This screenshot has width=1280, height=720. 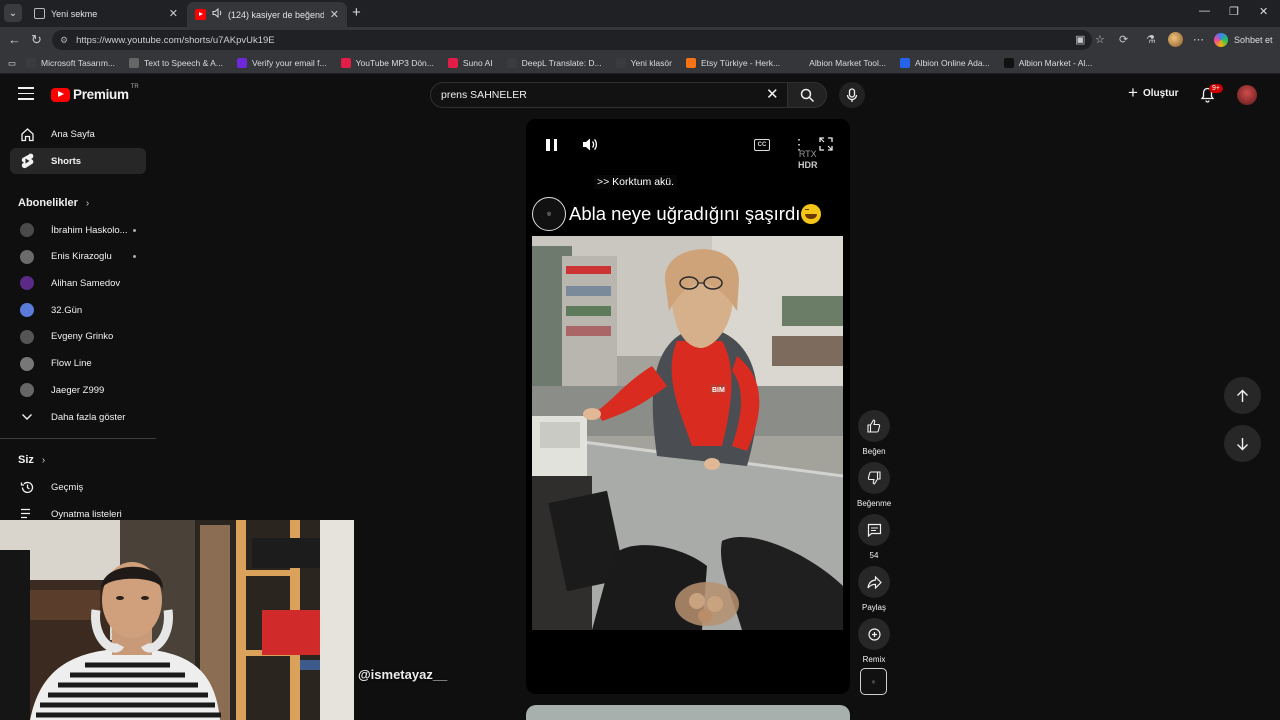 What do you see at coordinates (677, 214) in the screenshot?
I see `video-caption: ◎ Abla neye uğradığını şaşırdı` at bounding box center [677, 214].